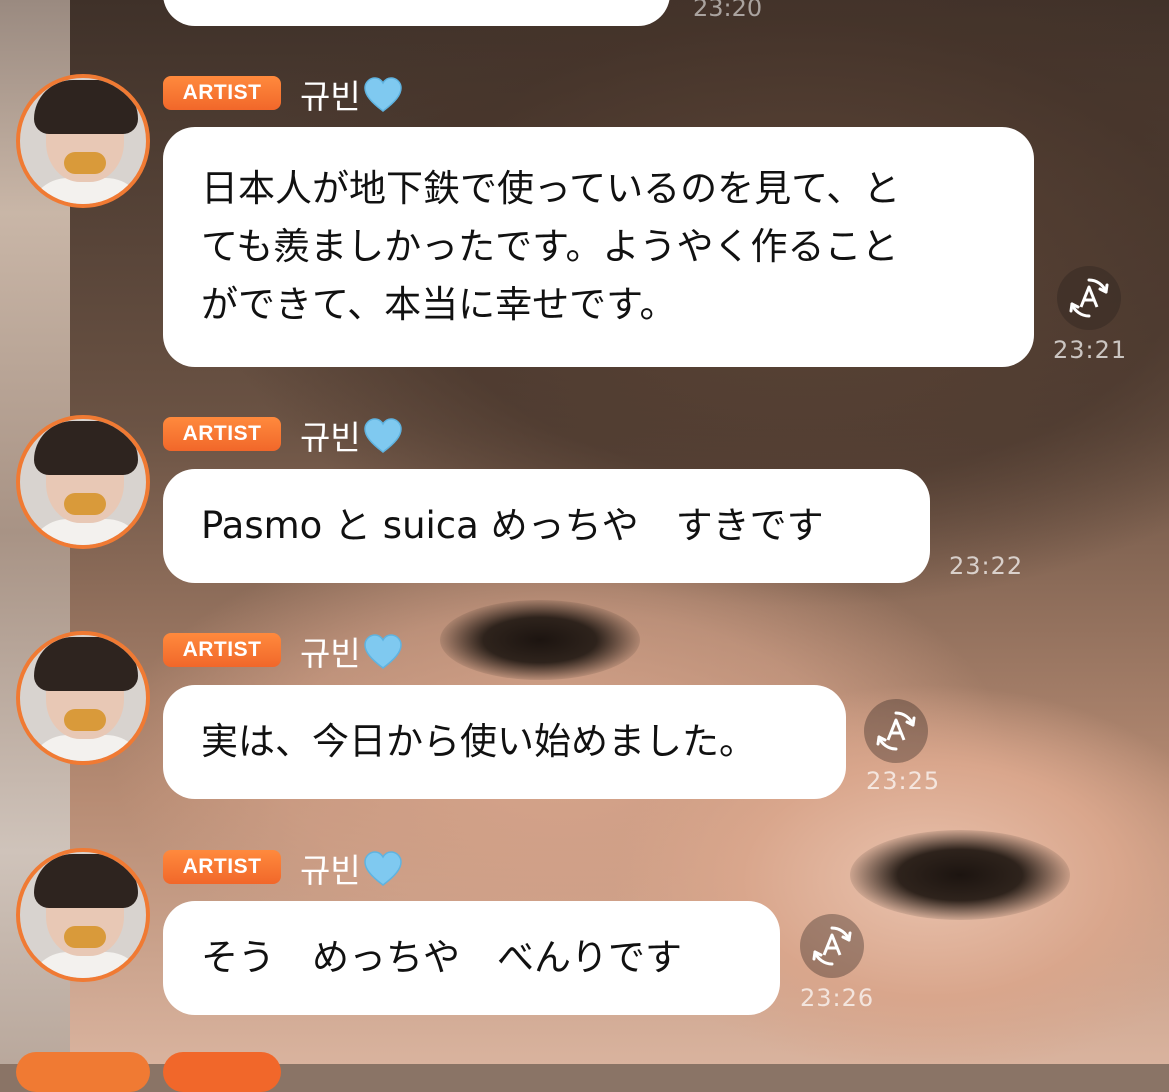  Describe the element at coordinates (1090, 350) in the screenshot. I see `message-time: 23:21` at that location.